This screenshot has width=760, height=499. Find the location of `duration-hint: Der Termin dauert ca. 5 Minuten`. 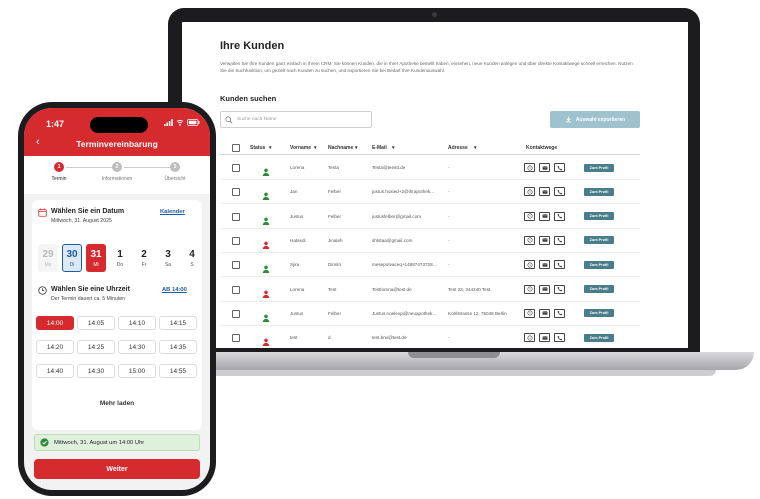

duration-hint: Der Termin dauert ca. 5 Minuten is located at coordinates (88, 299).